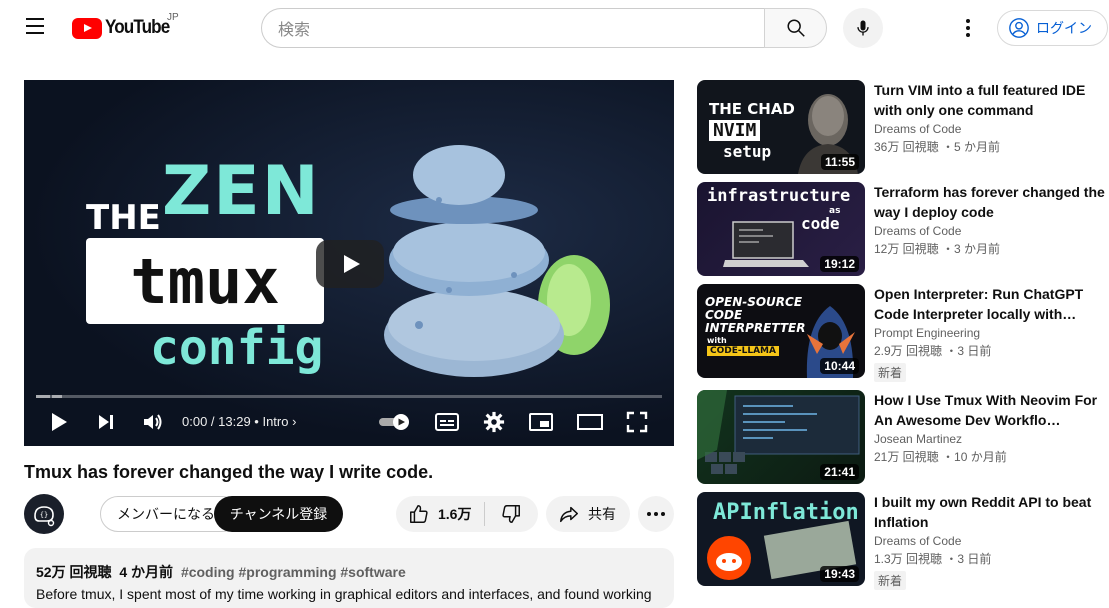 The image size is (1109, 608). What do you see at coordinates (918, 439) in the screenshot?
I see `recommended-channel: Josean Martinez` at bounding box center [918, 439].